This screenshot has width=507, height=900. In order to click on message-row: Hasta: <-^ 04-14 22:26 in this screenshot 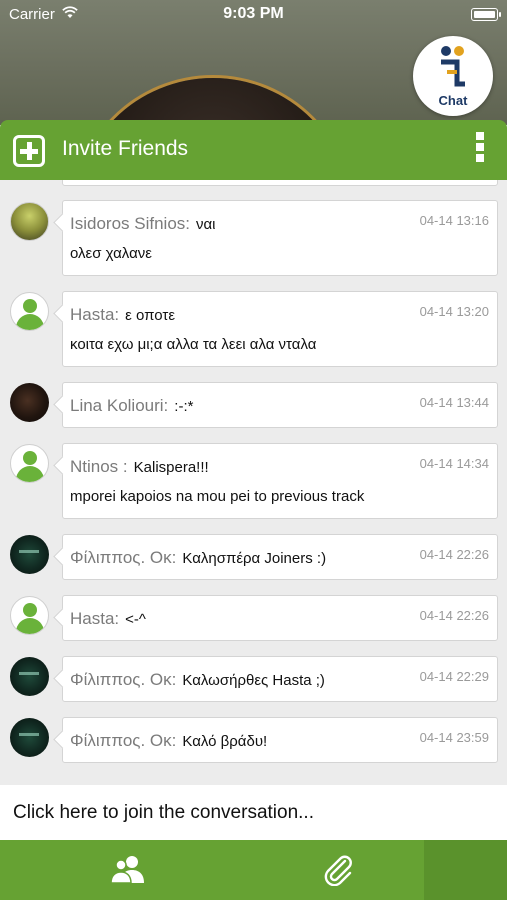, I will do `click(253, 619)`.